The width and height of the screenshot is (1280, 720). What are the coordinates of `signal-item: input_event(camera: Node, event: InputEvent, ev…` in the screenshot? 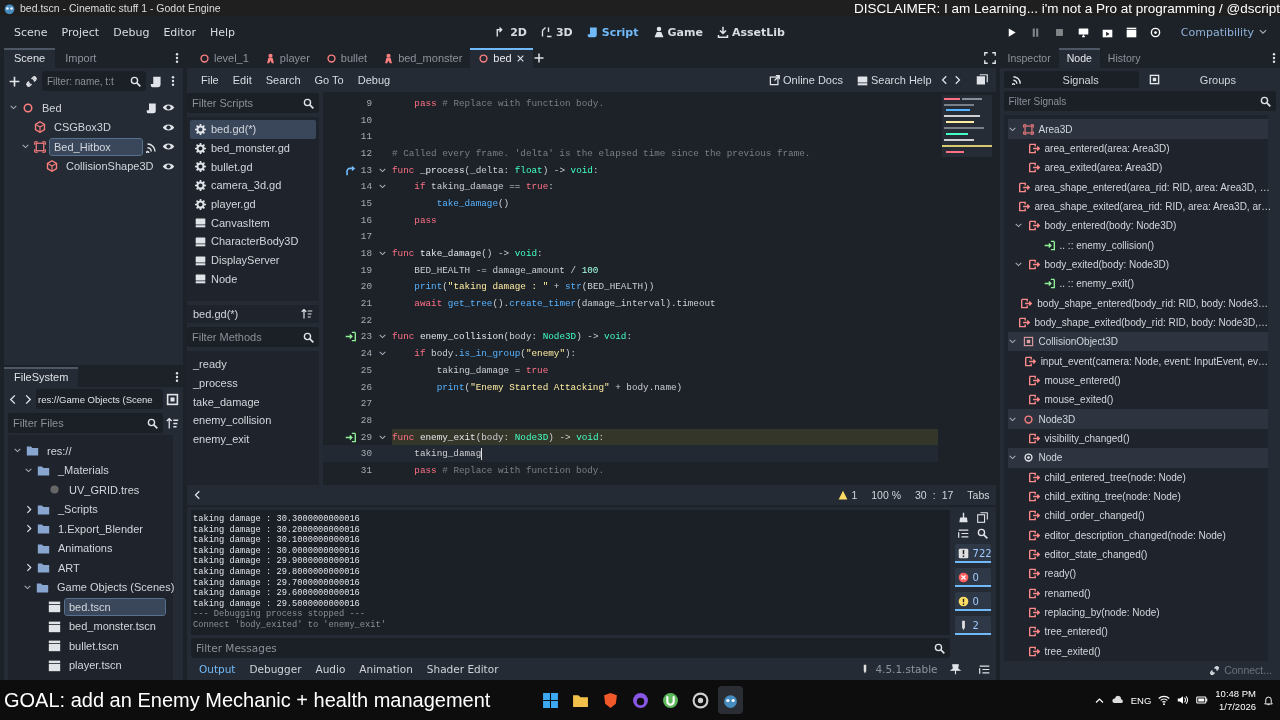 It's located at (1154, 361).